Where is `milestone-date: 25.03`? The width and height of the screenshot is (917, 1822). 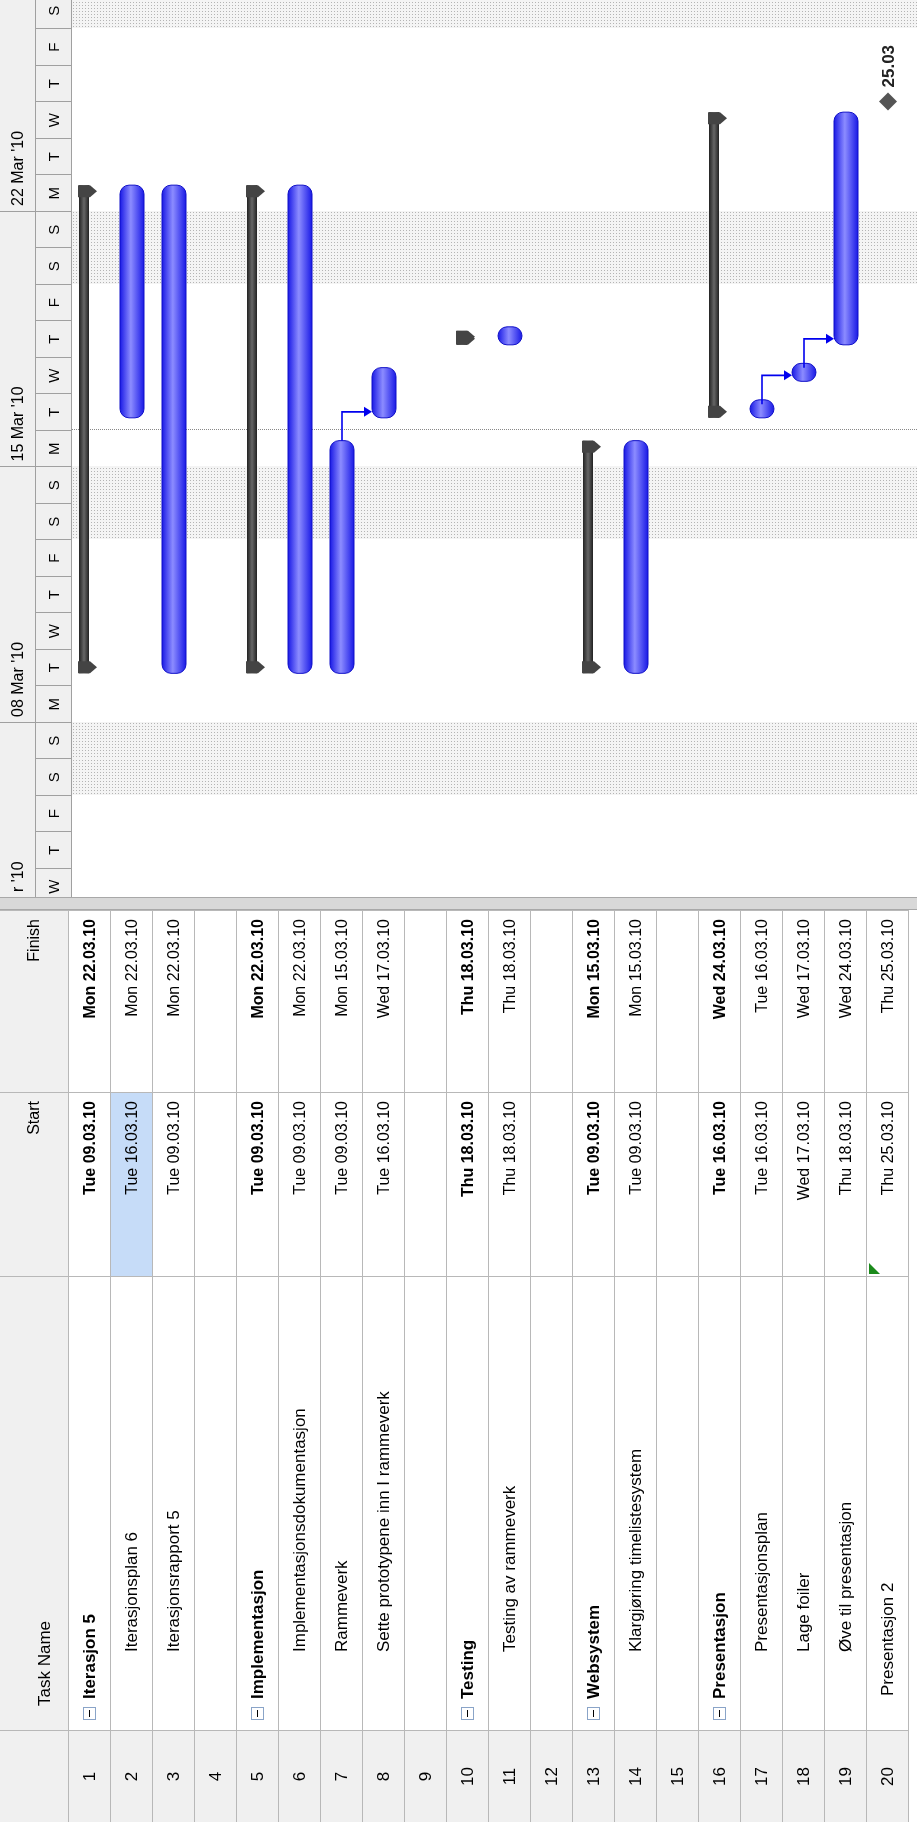
milestone-date: 25.03 is located at coordinates (888, 66).